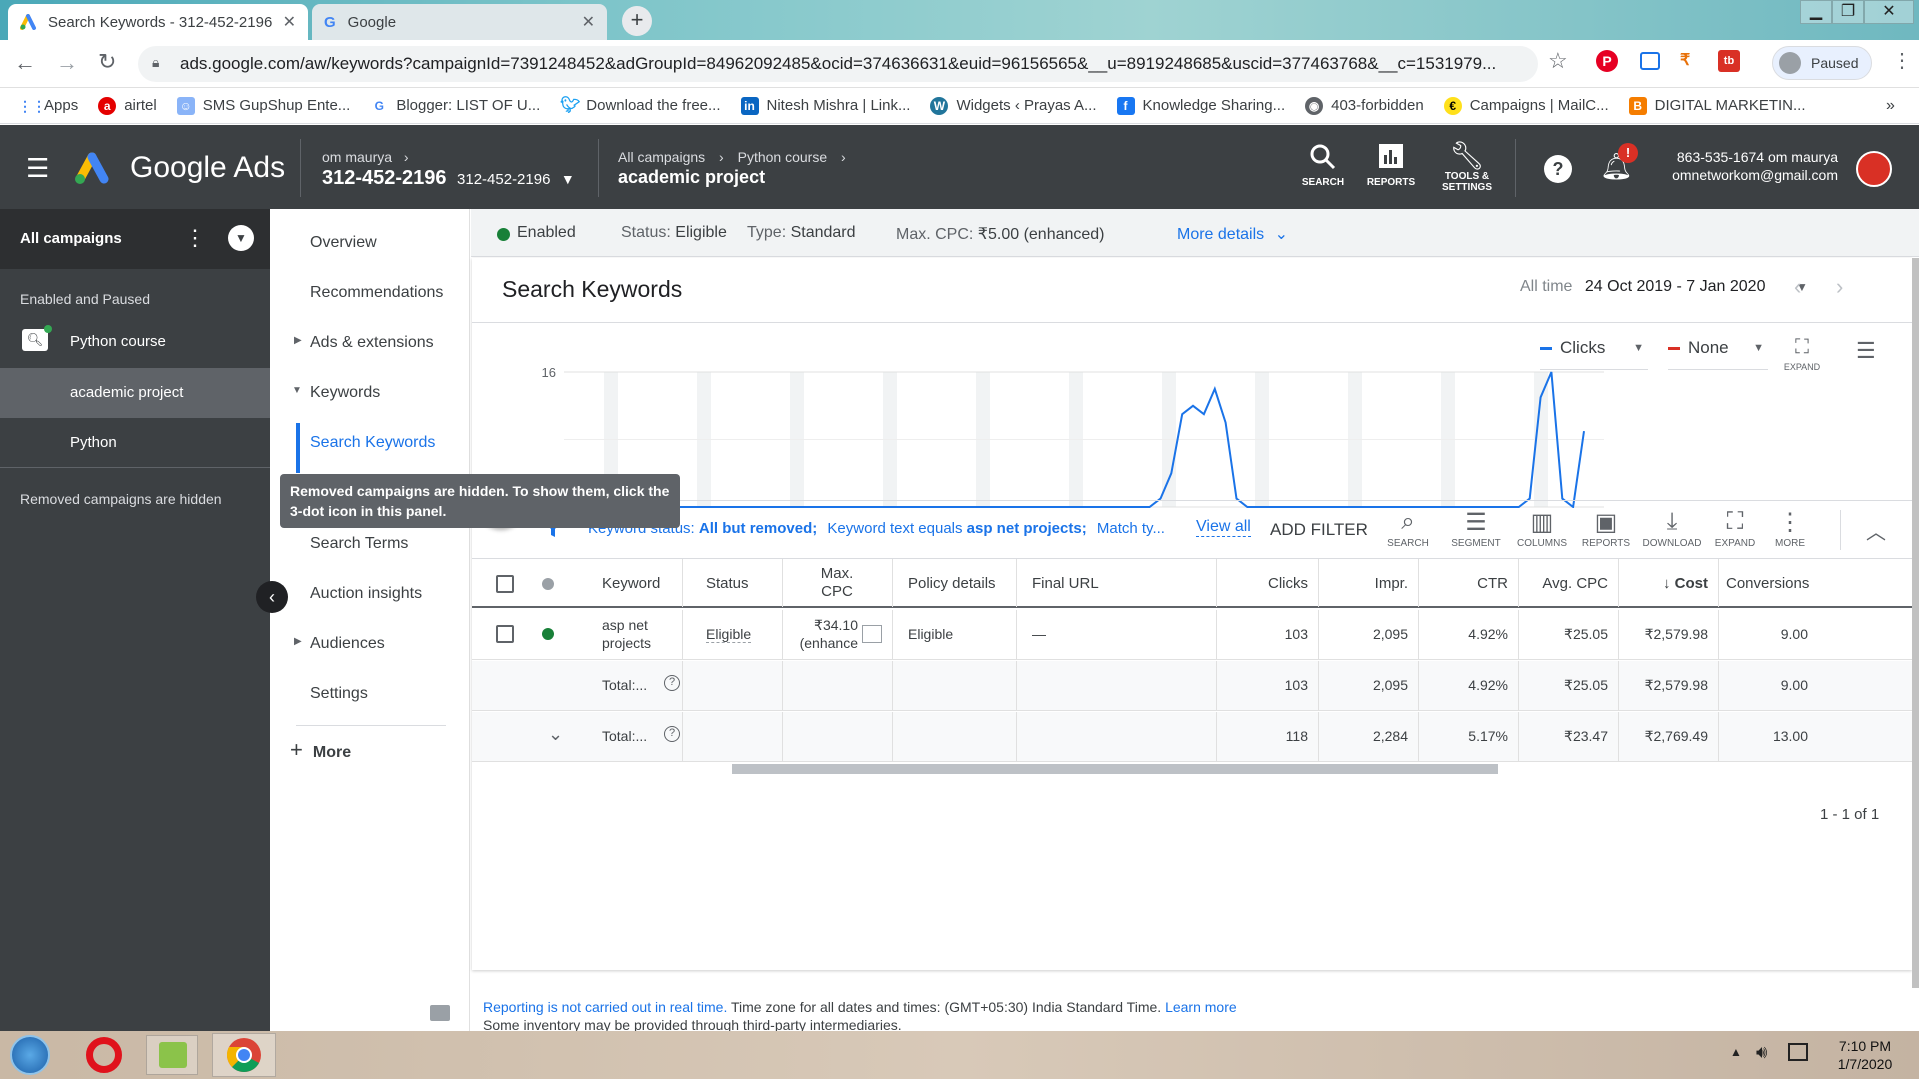  What do you see at coordinates (359, 544) in the screenshot?
I see `menu-item-search-terms: Search Terms` at bounding box center [359, 544].